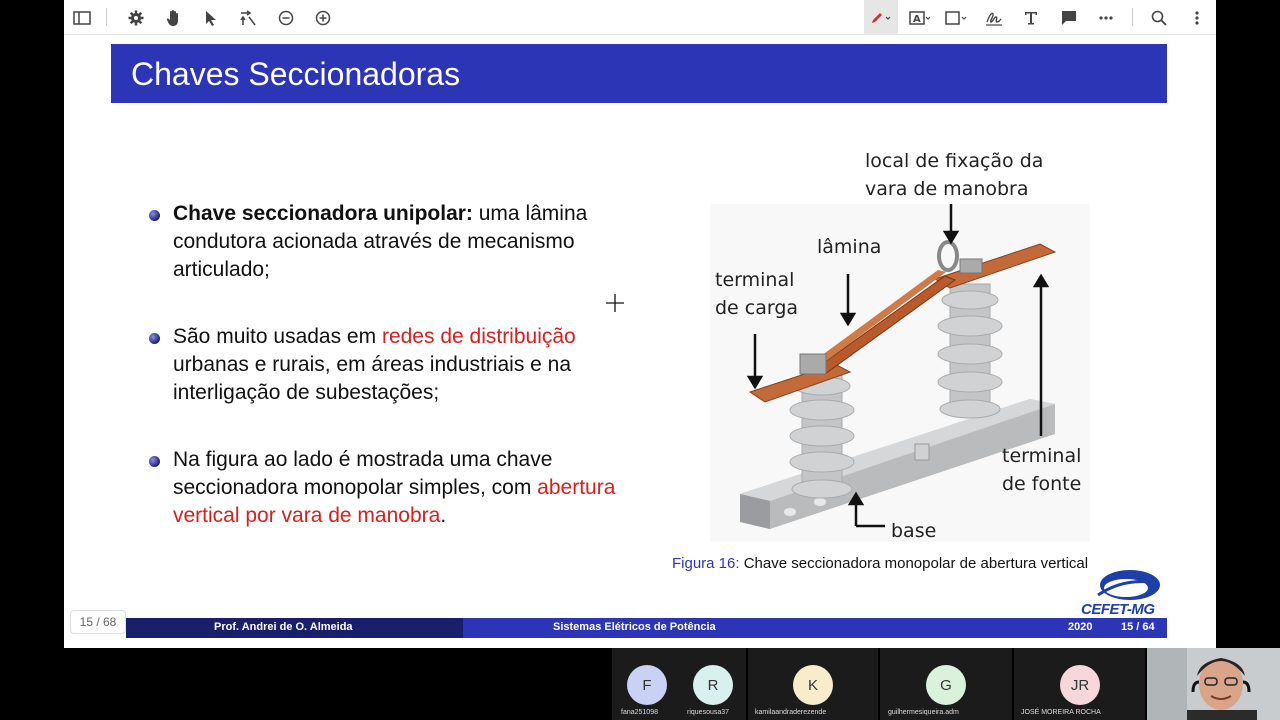 This screenshot has height=720, width=1280. What do you see at coordinates (1128, 585) in the screenshot?
I see `logo-swoosh-icon` at bounding box center [1128, 585].